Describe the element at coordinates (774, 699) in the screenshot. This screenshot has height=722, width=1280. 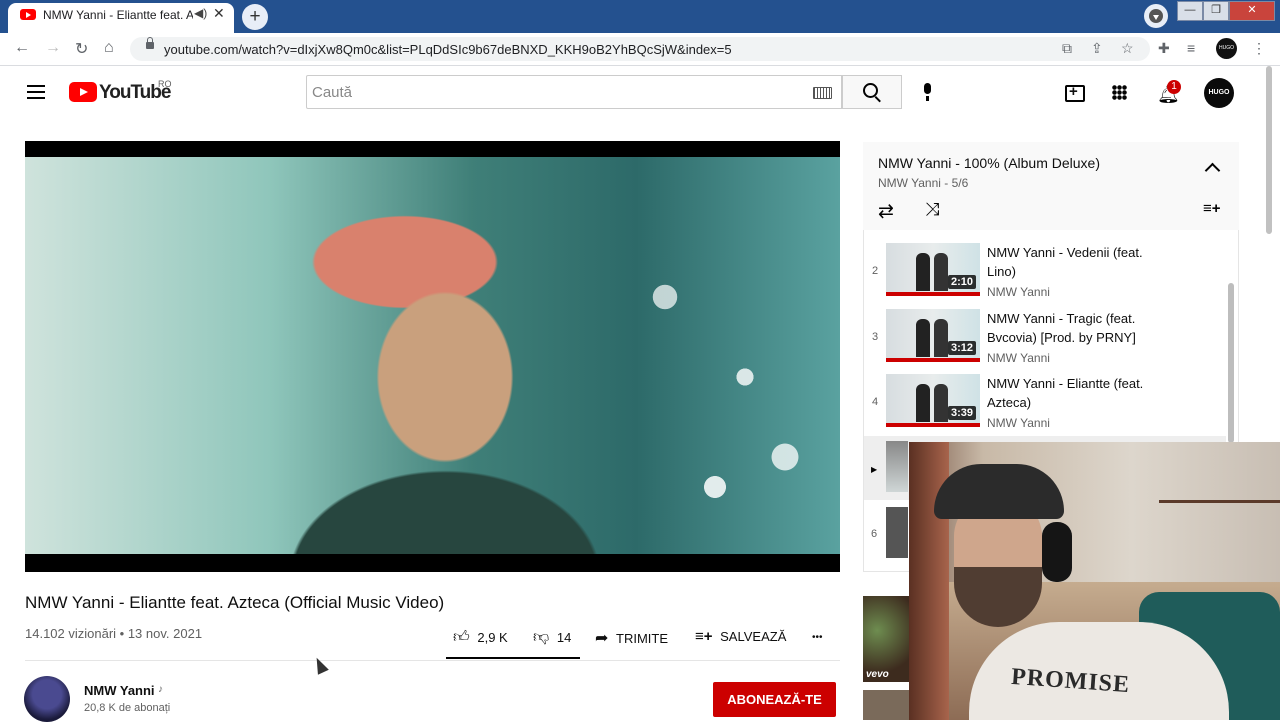
I see `subscribe-button: ABONEAZĂ-TE` at that location.